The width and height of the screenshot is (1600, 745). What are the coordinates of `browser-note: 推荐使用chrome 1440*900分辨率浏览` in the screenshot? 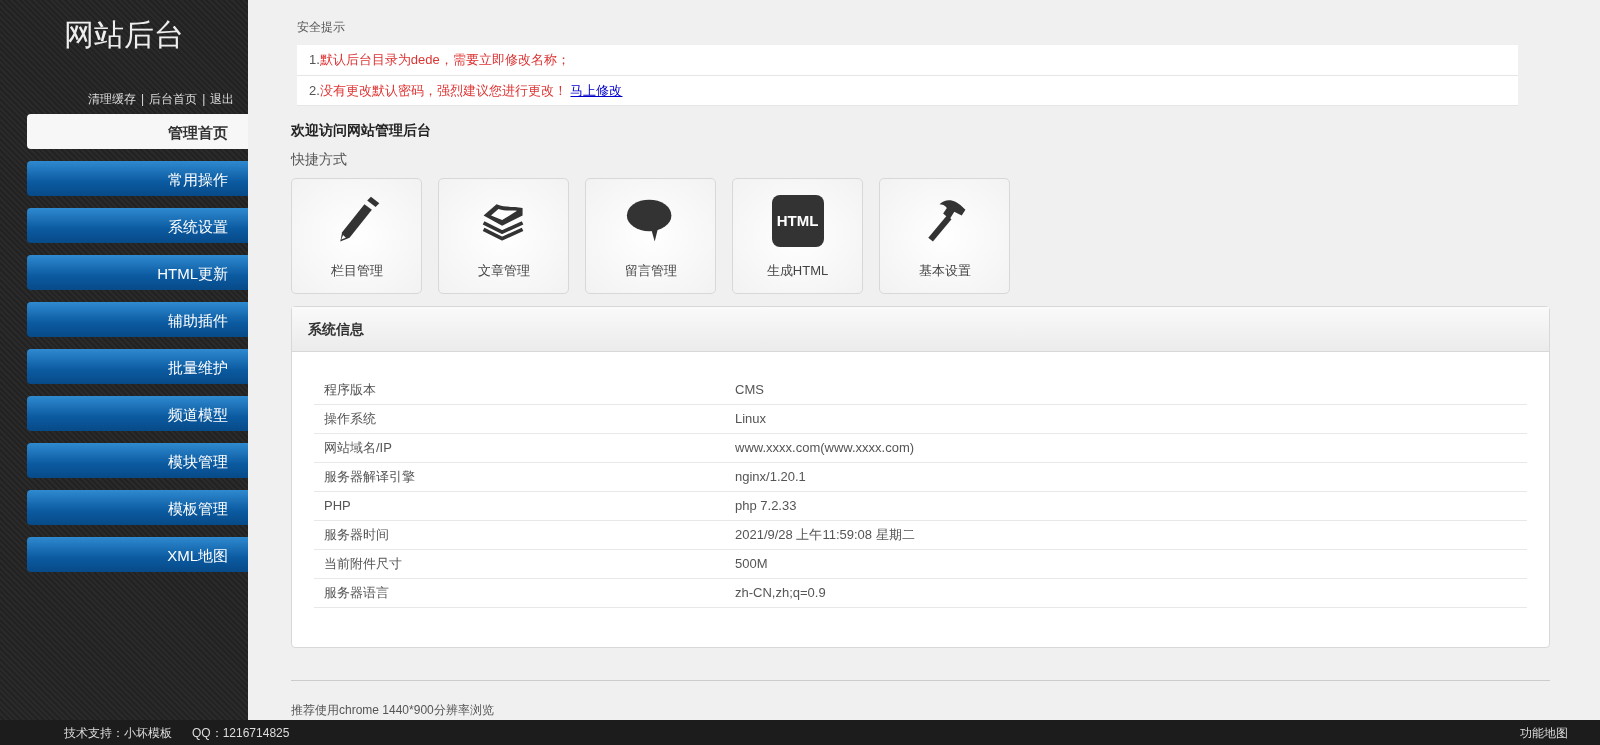 It's located at (392, 710).